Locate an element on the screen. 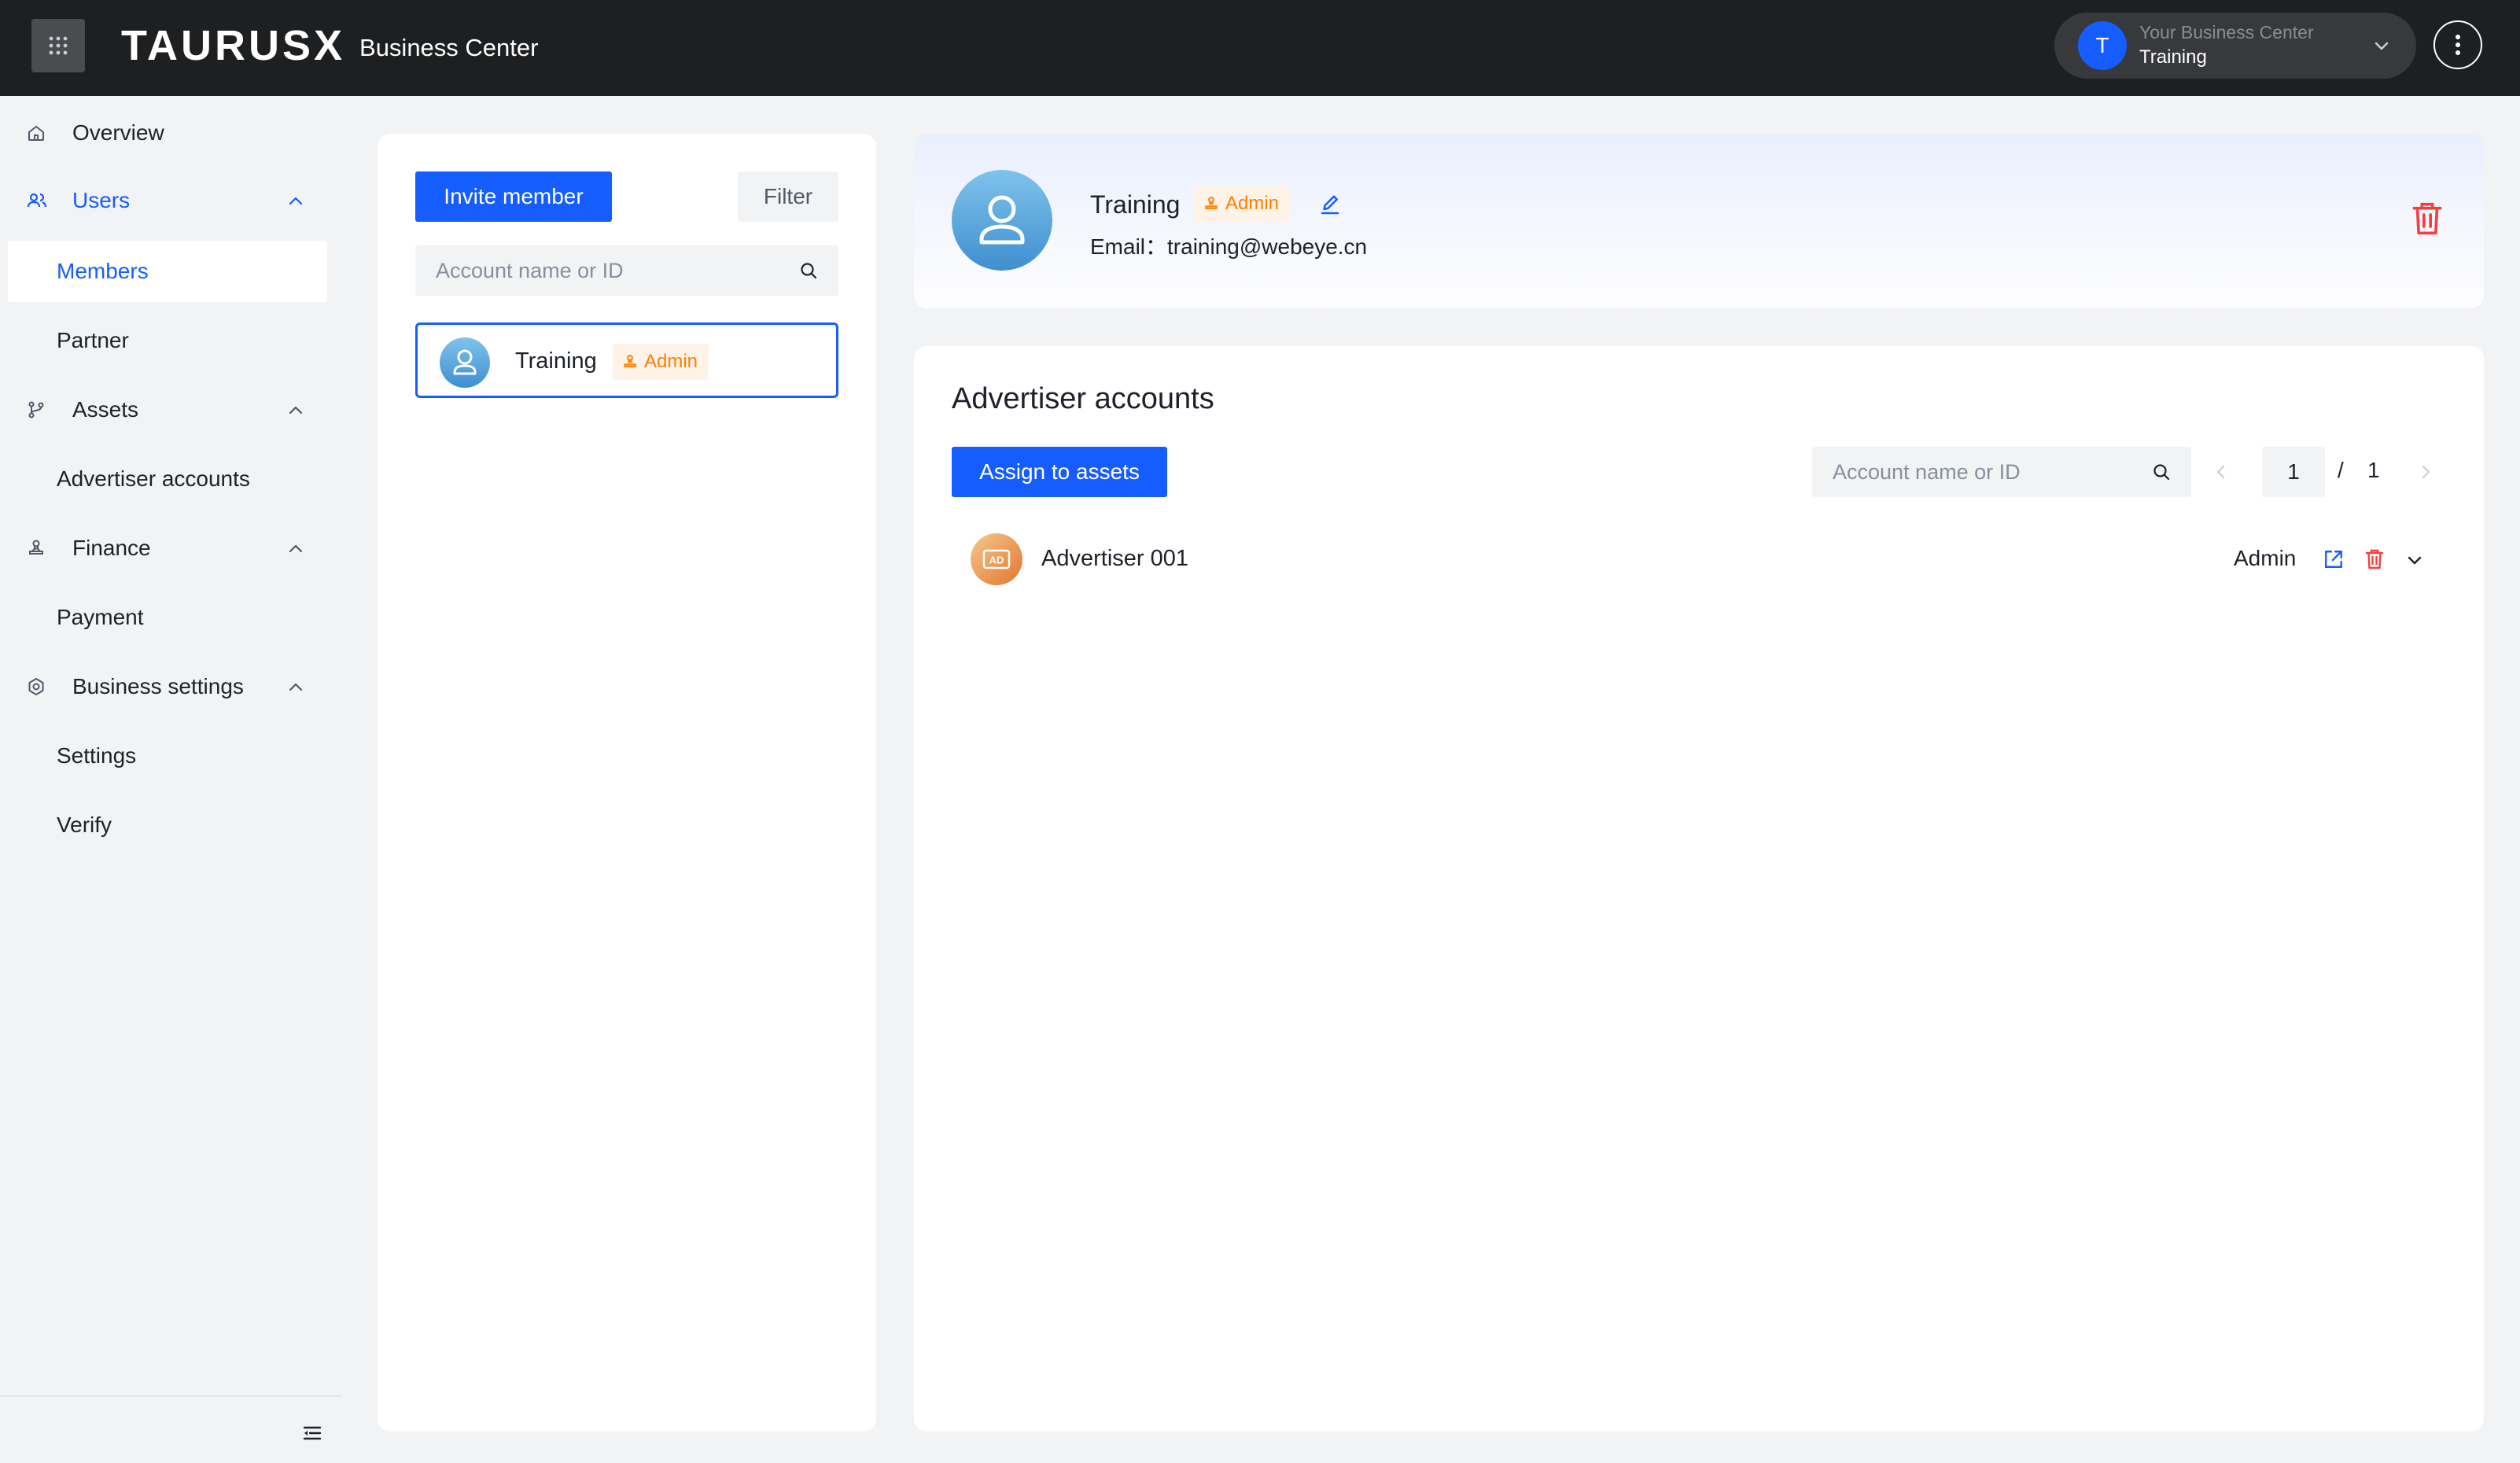 The height and width of the screenshot is (1463, 2520). menu-collapse-icon is located at coordinates (312, 1433).